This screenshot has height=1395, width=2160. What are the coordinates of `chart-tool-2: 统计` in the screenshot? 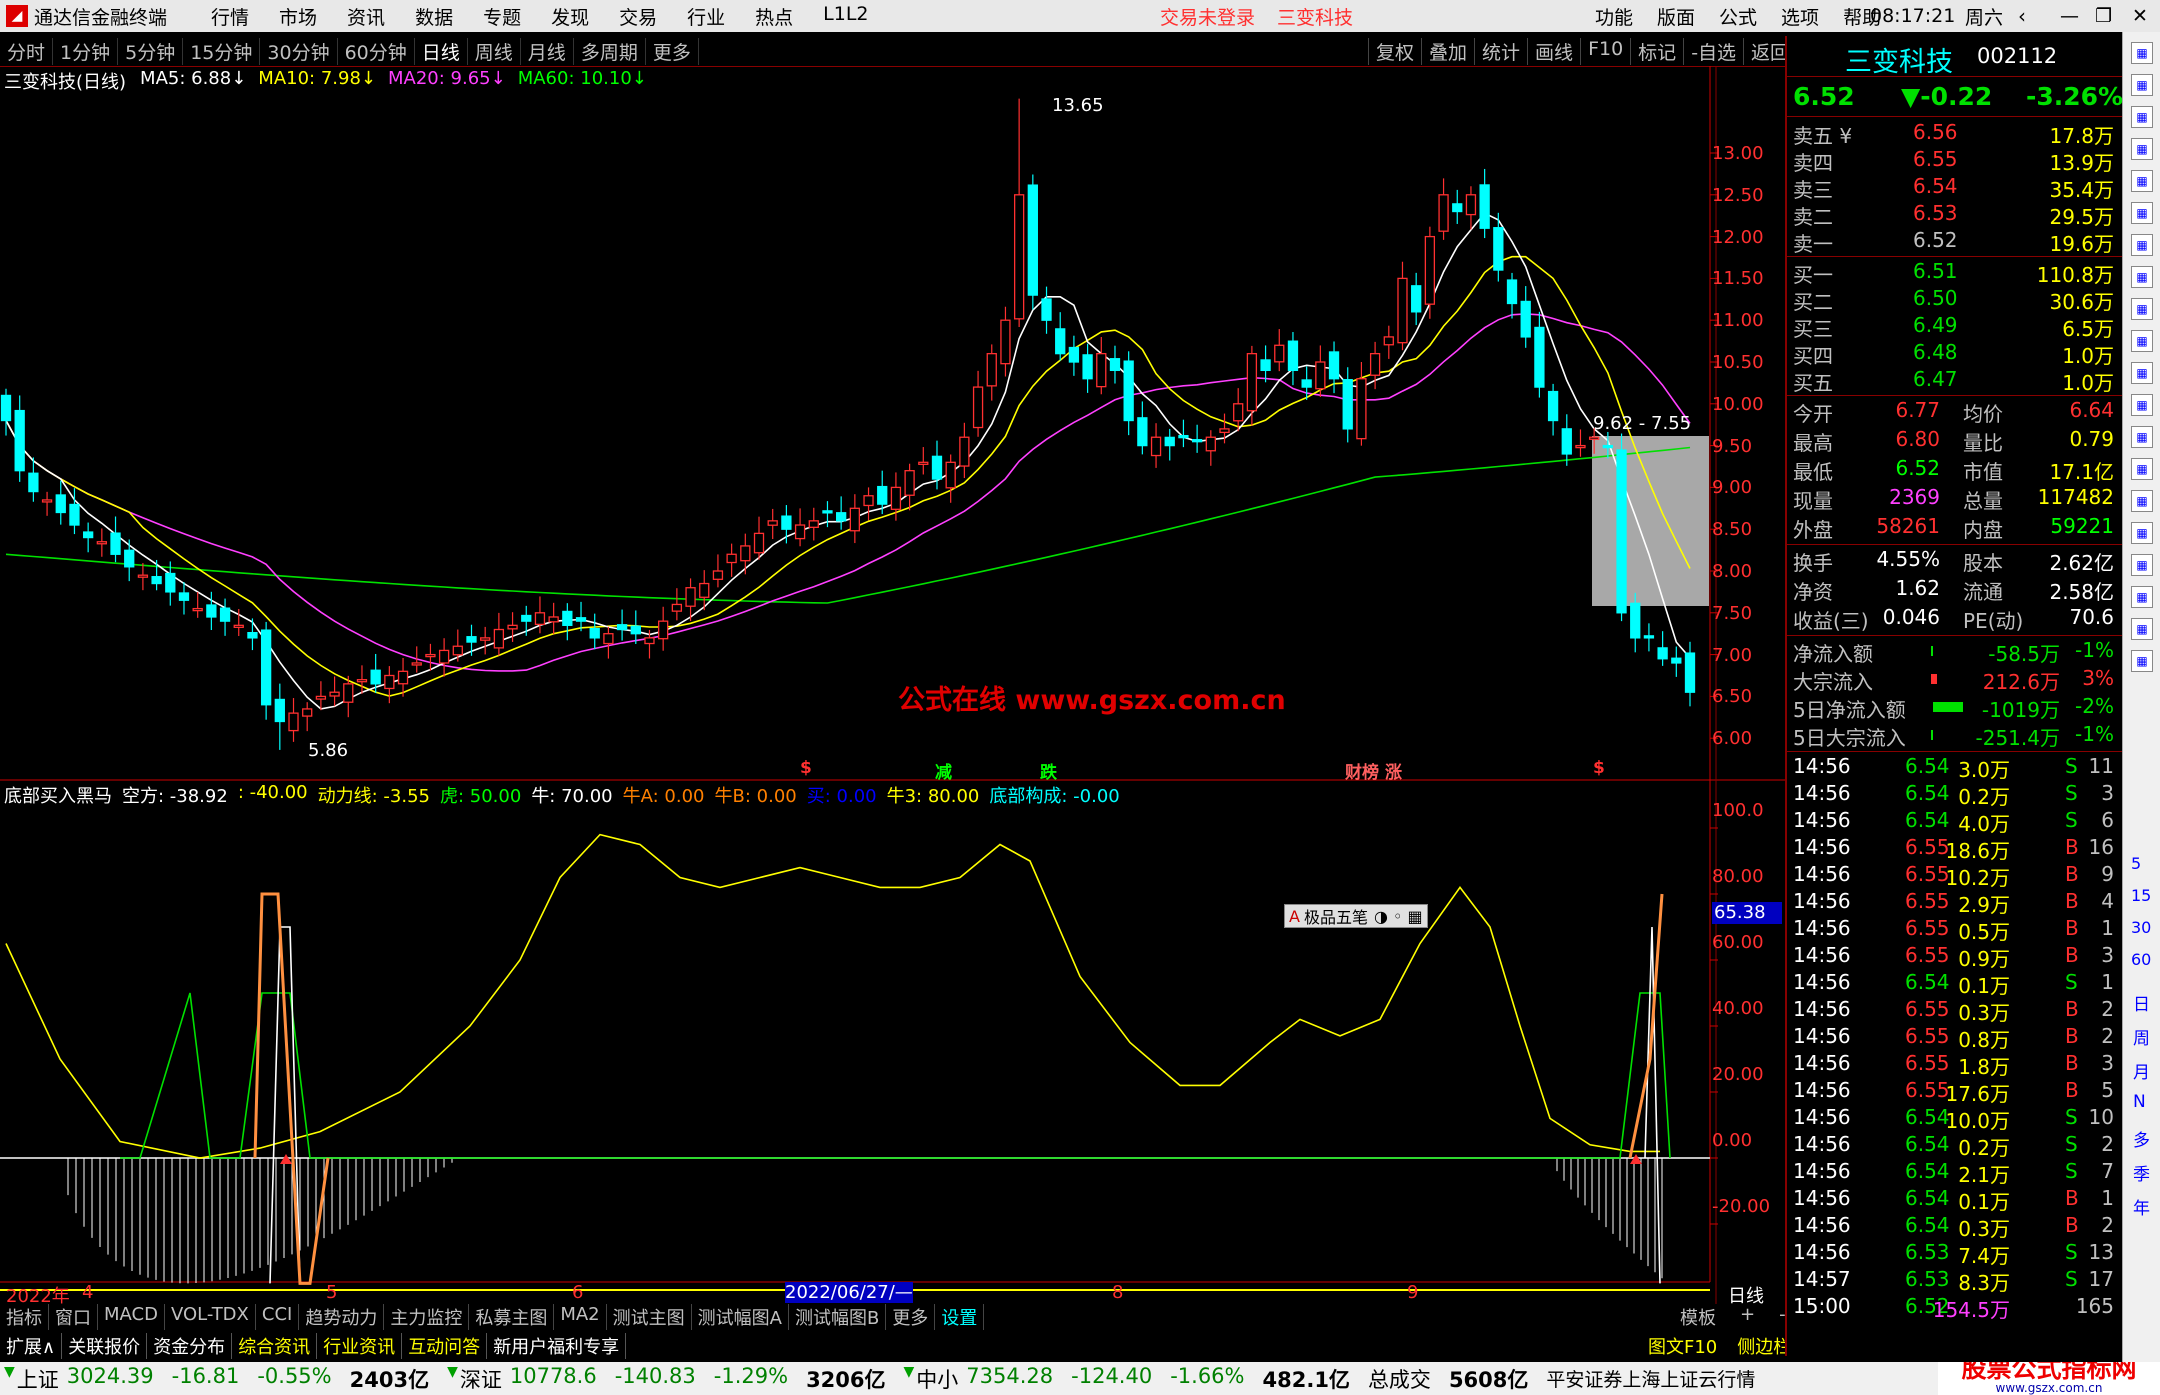 It's located at (1500, 51).